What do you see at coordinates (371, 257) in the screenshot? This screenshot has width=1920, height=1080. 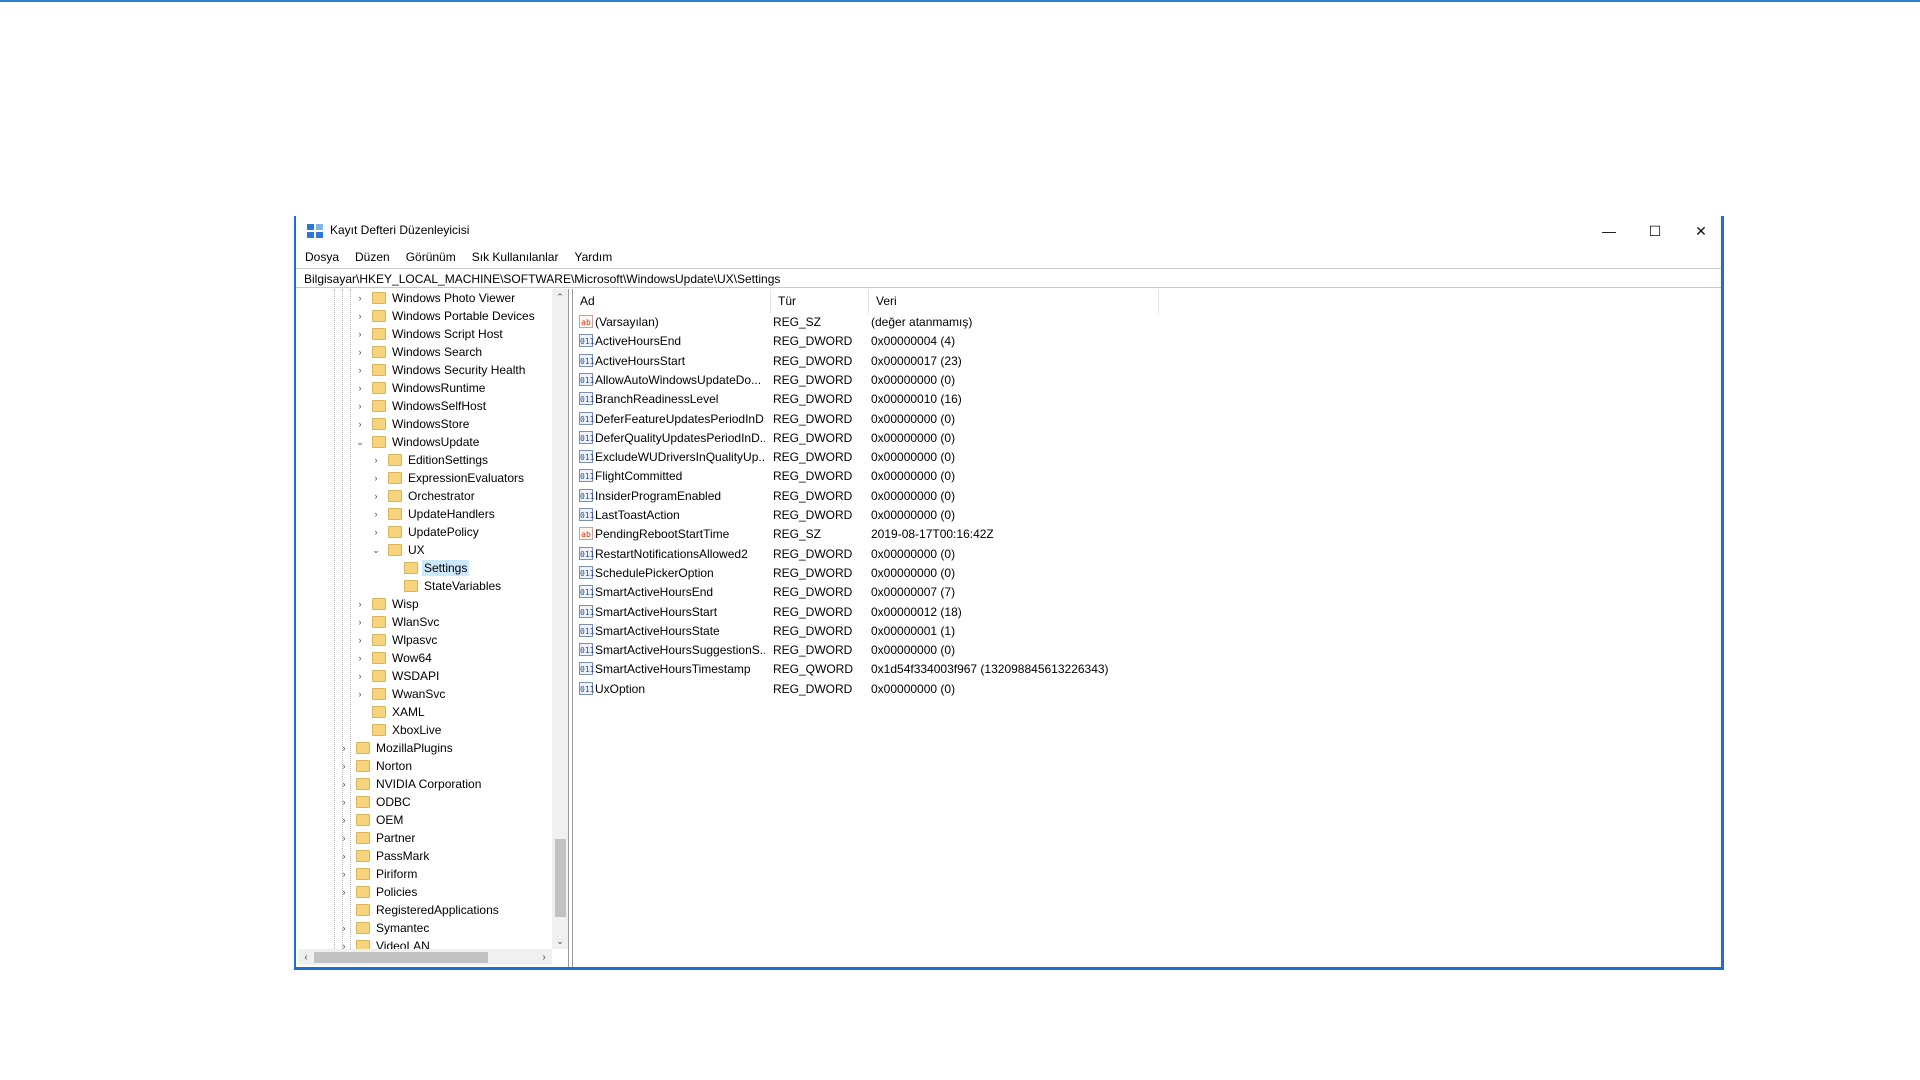 I see `menu-edit: Düzen` at bounding box center [371, 257].